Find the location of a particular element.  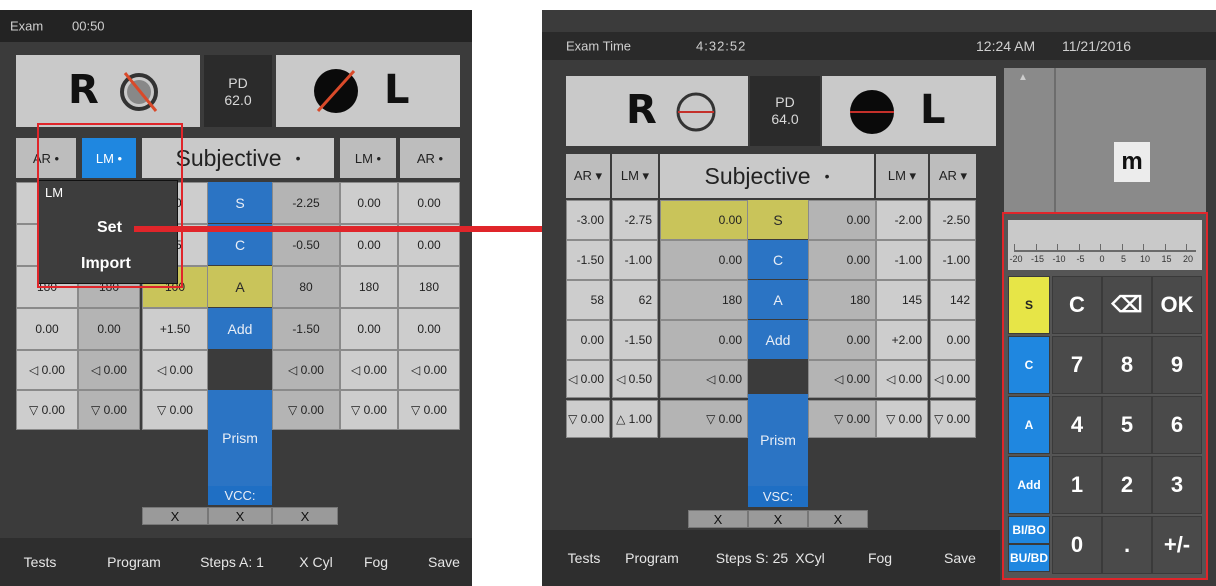

ar-left-dropdown: AR ▾ is located at coordinates (953, 176).